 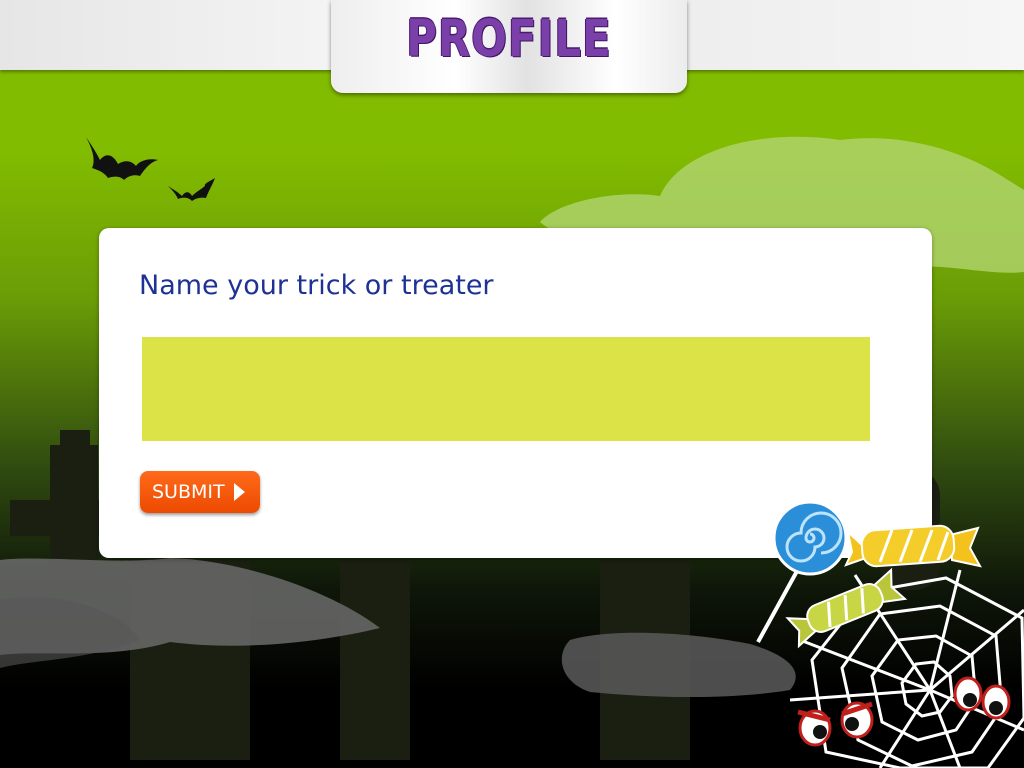 I want to click on candy-decoration, so click(x=890, y=634).